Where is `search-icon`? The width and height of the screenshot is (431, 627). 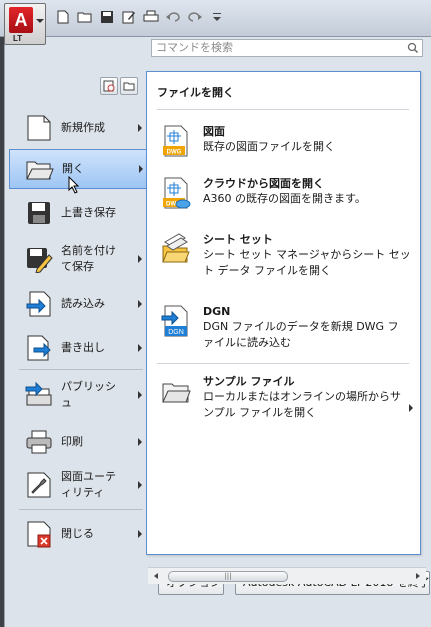
search-icon is located at coordinates (413, 48).